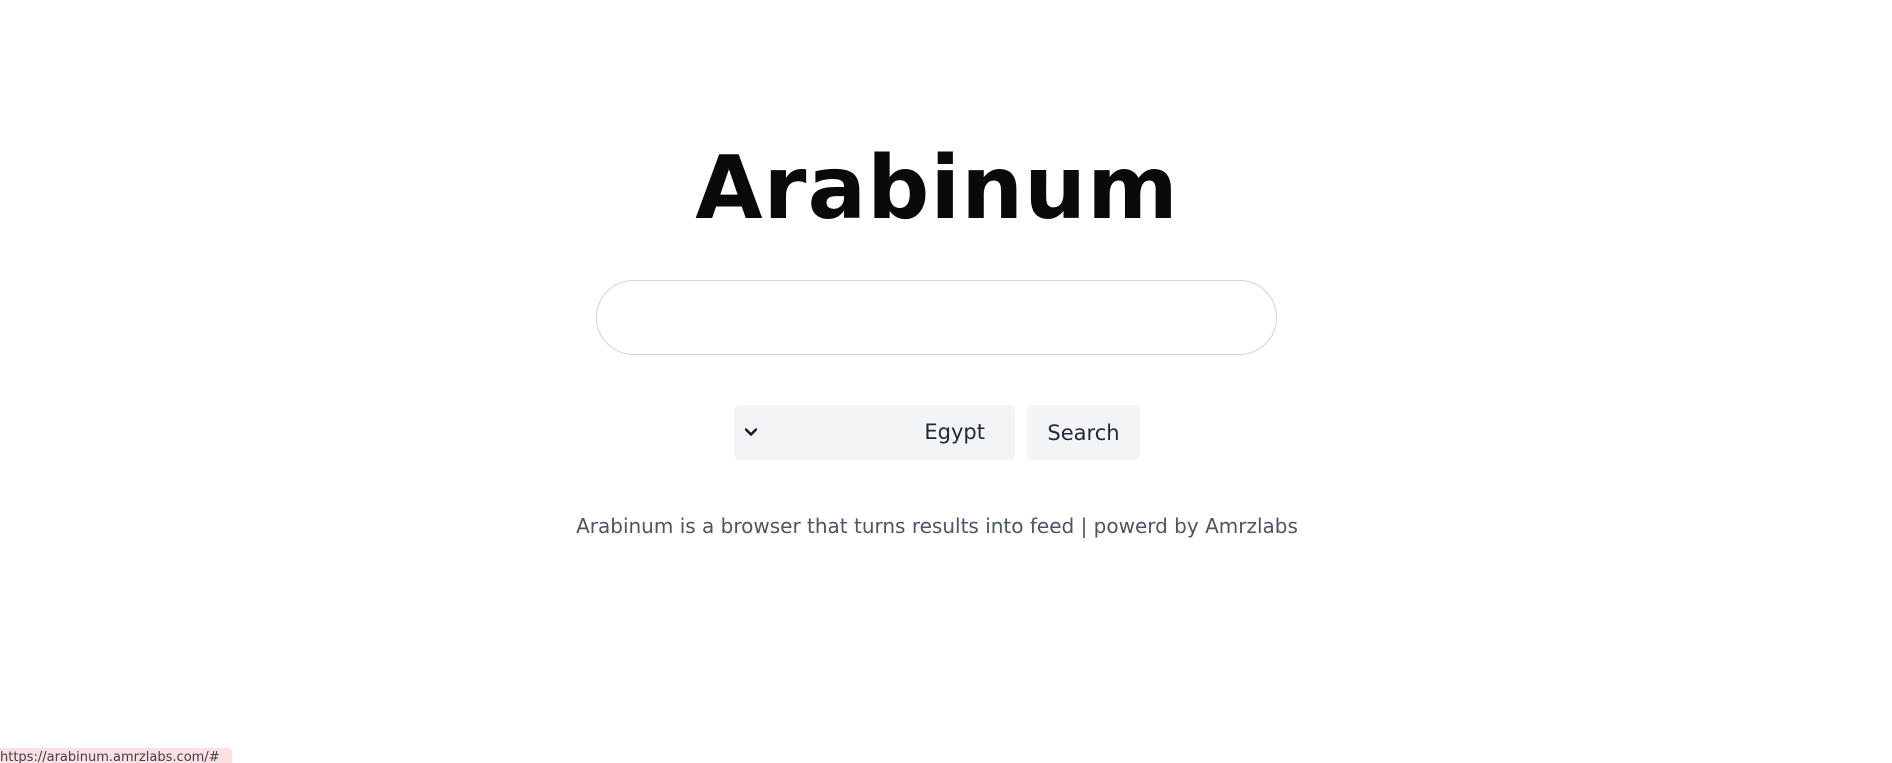 Image resolution: width=1892 pixels, height=763 pixels. I want to click on page-title: Arabinum, so click(937, 188).